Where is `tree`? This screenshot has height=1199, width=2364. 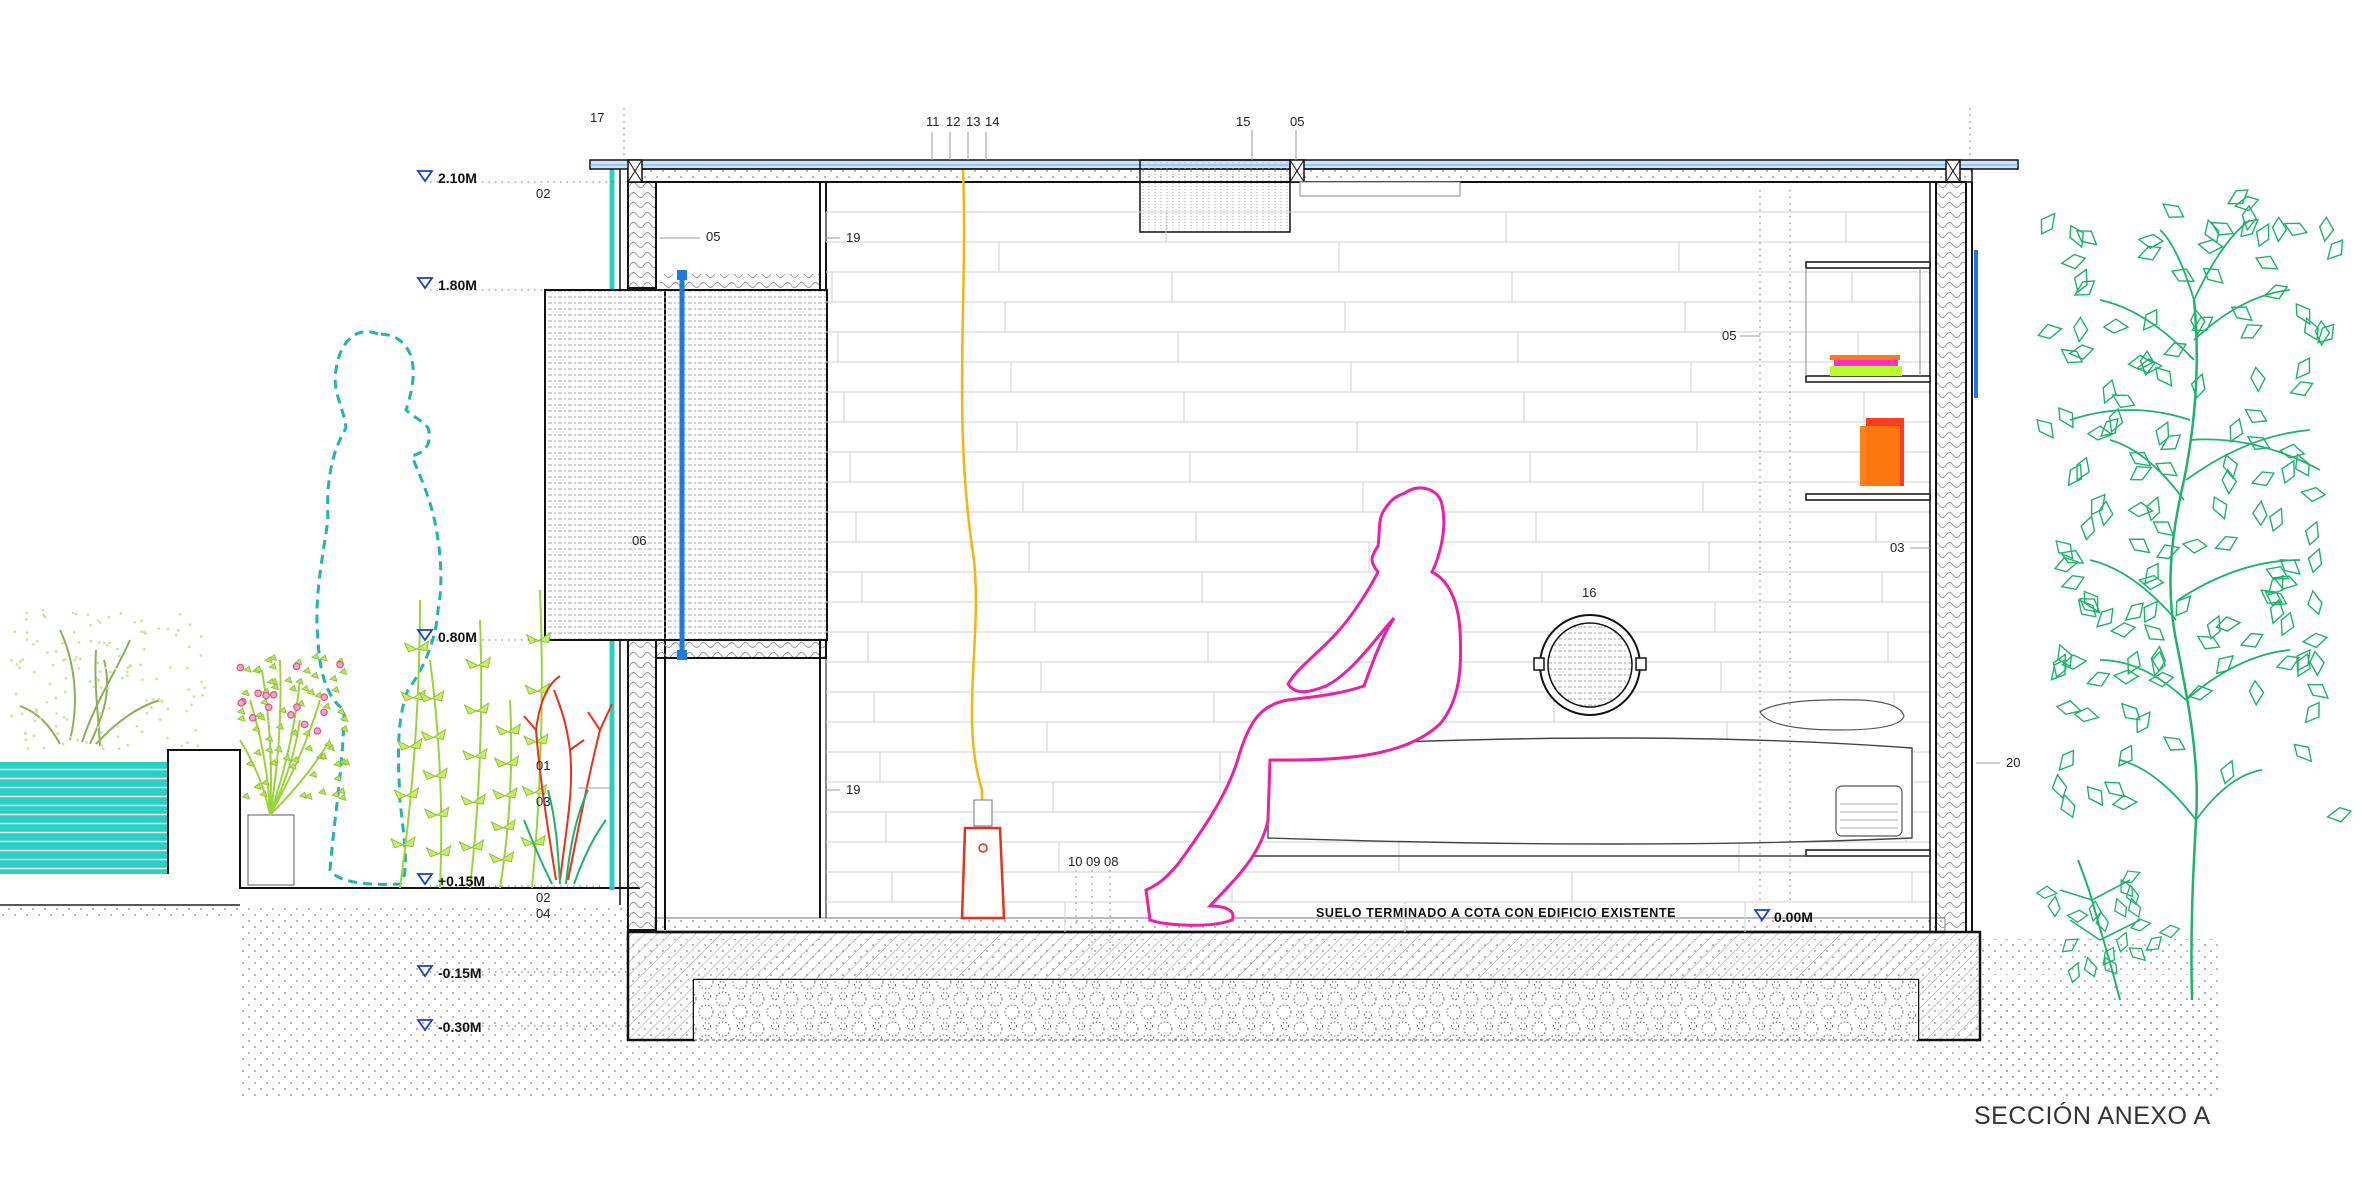 tree is located at coordinates (2194, 595).